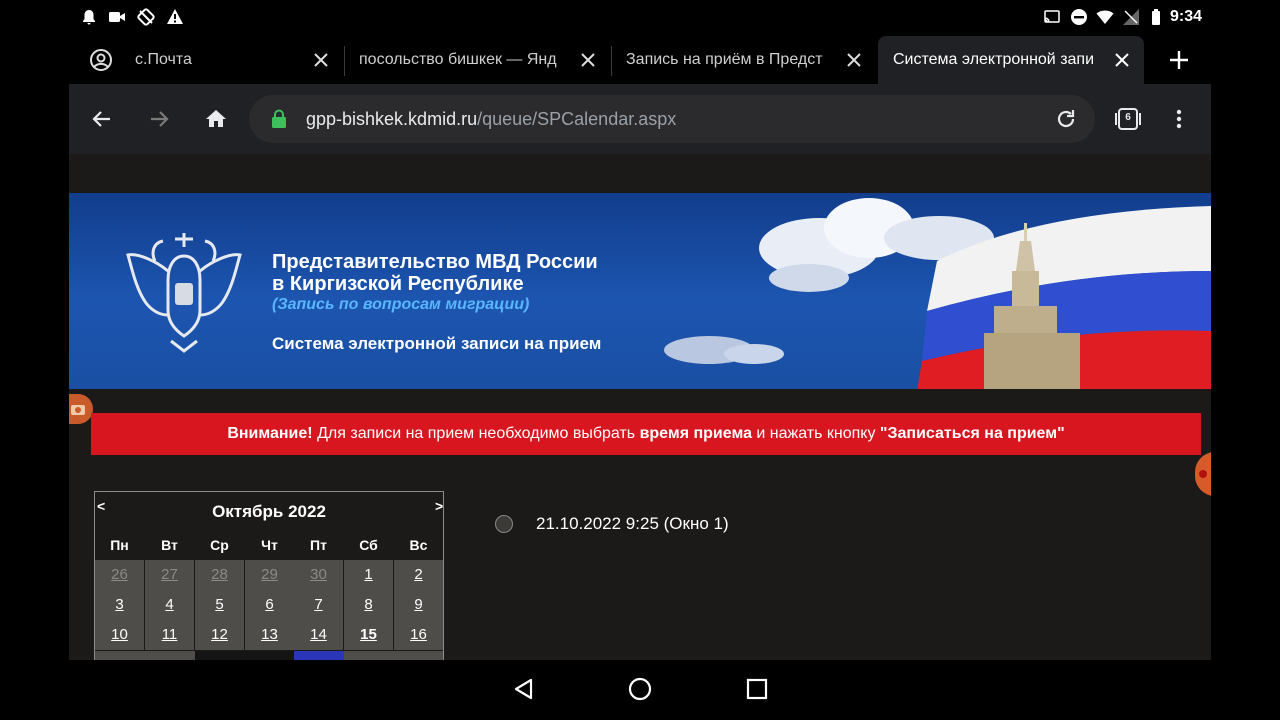  Describe the element at coordinates (524, 689) in the screenshot. I see `nav-back-icon` at that location.